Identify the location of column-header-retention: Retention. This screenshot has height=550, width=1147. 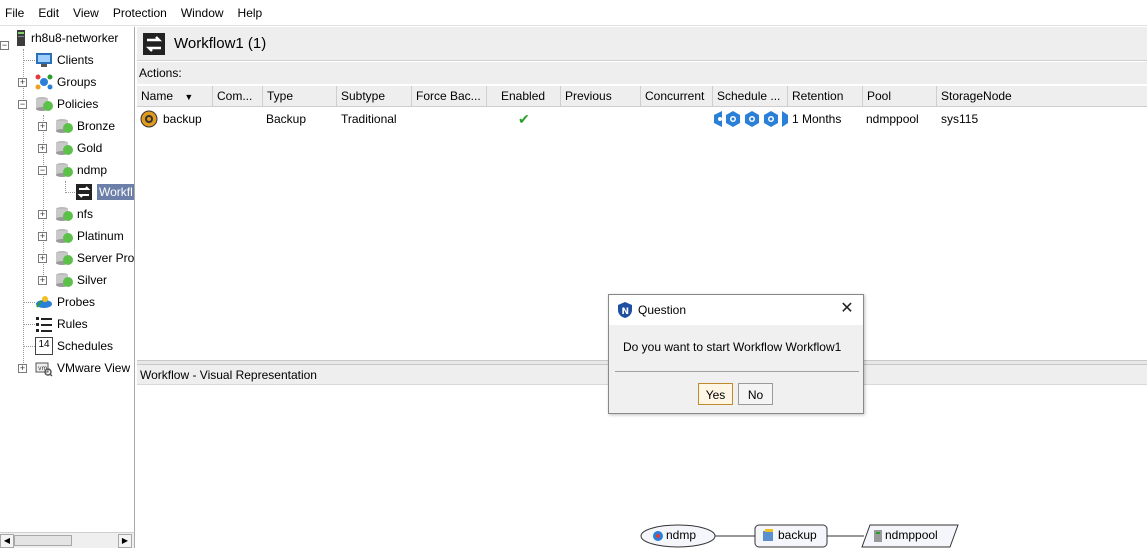
(825, 96).